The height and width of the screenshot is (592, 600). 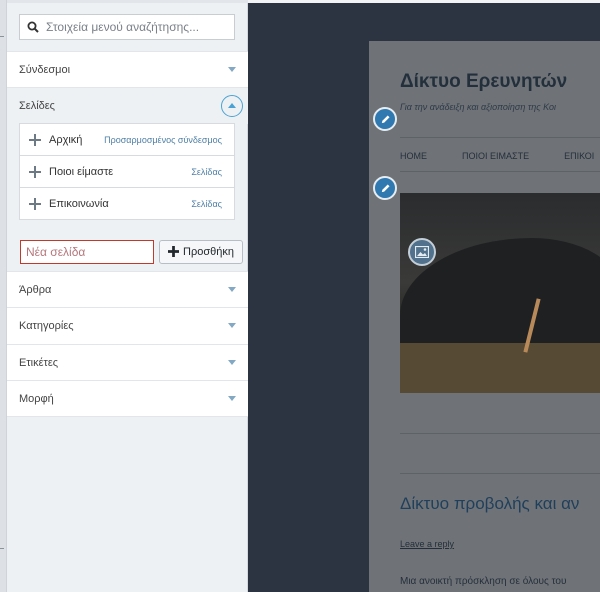 I want to click on nav-item-home: HOME, so click(x=413, y=156).